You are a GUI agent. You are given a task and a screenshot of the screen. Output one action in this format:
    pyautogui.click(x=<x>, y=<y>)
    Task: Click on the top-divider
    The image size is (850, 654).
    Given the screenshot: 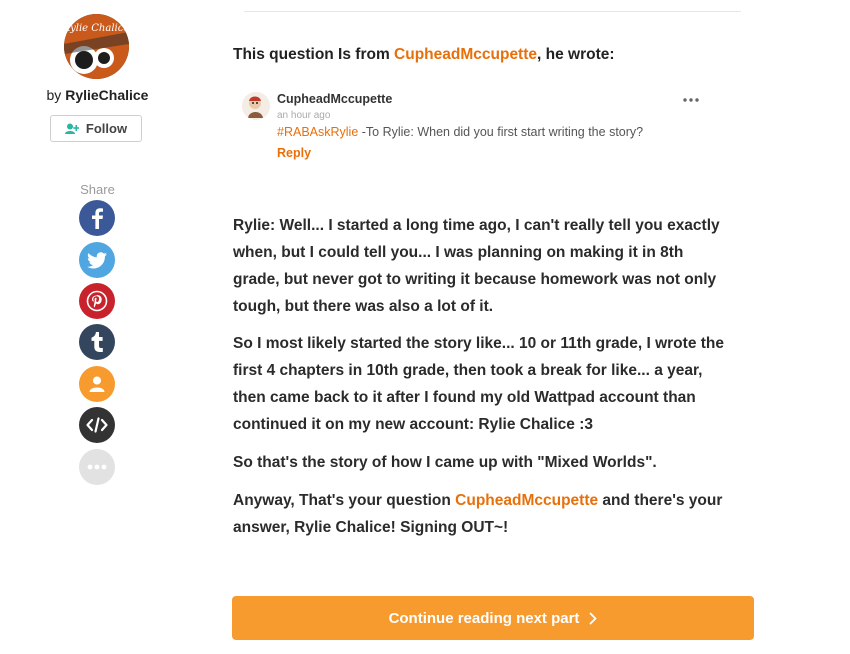 What is the action you would take?
    pyautogui.click(x=492, y=11)
    